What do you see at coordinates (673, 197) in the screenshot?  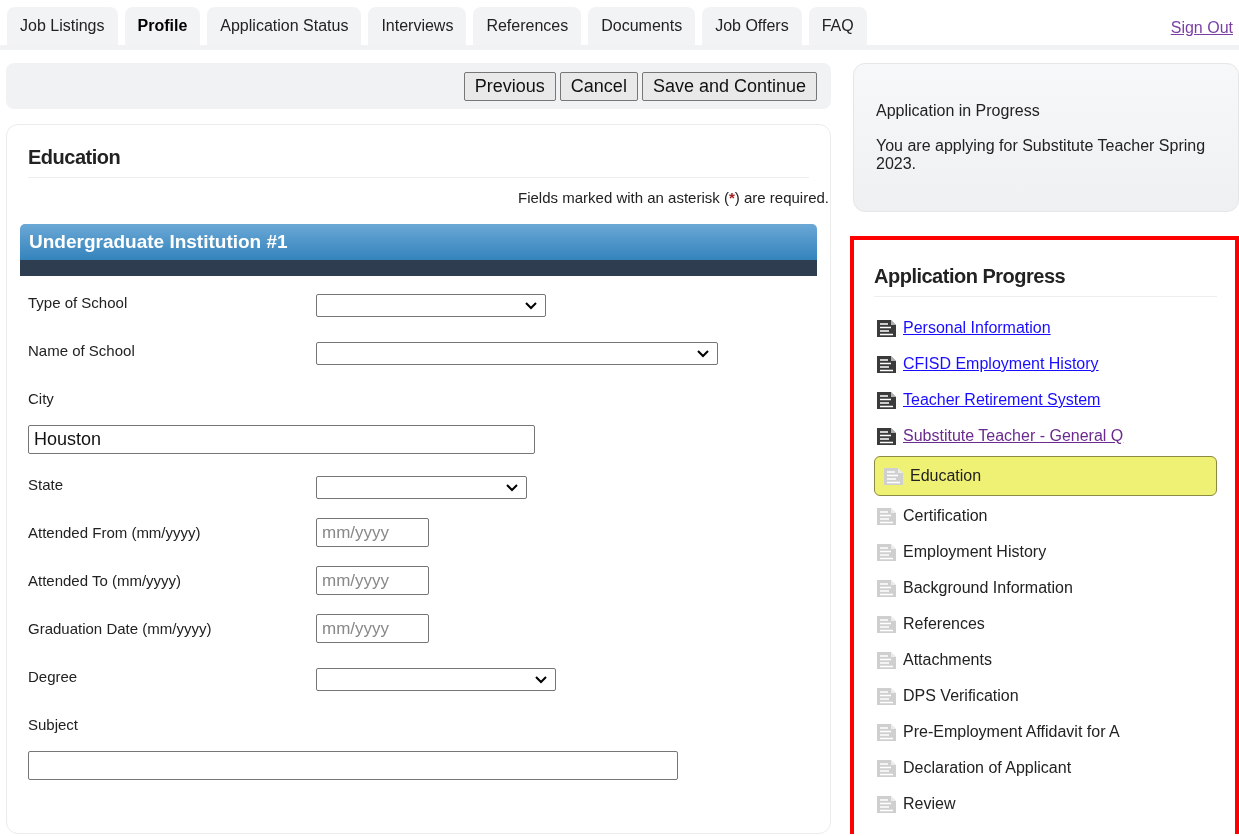 I see `required-note: Fields marked with an asterisk (*) are required.` at bounding box center [673, 197].